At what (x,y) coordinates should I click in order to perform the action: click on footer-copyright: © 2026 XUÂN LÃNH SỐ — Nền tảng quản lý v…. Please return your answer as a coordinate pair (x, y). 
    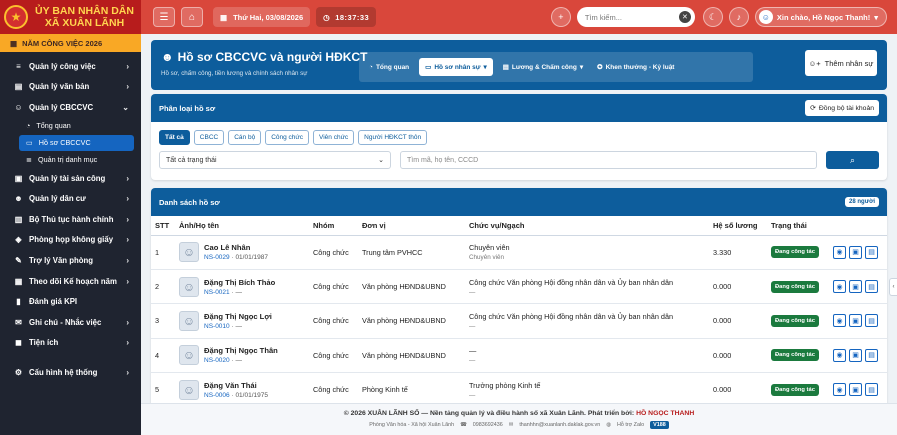
    Looking at the image, I should click on (519, 413).